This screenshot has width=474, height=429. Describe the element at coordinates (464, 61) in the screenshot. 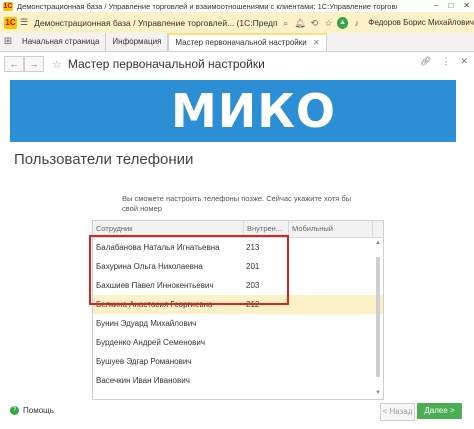

I see `close-form-icon: ✕` at that location.